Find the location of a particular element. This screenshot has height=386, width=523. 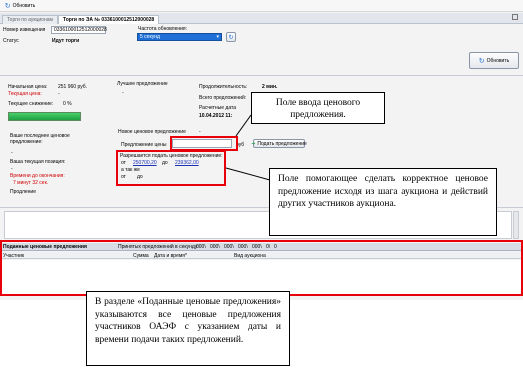

submit-offer-label: Подать предложение is located at coordinates (282, 143).